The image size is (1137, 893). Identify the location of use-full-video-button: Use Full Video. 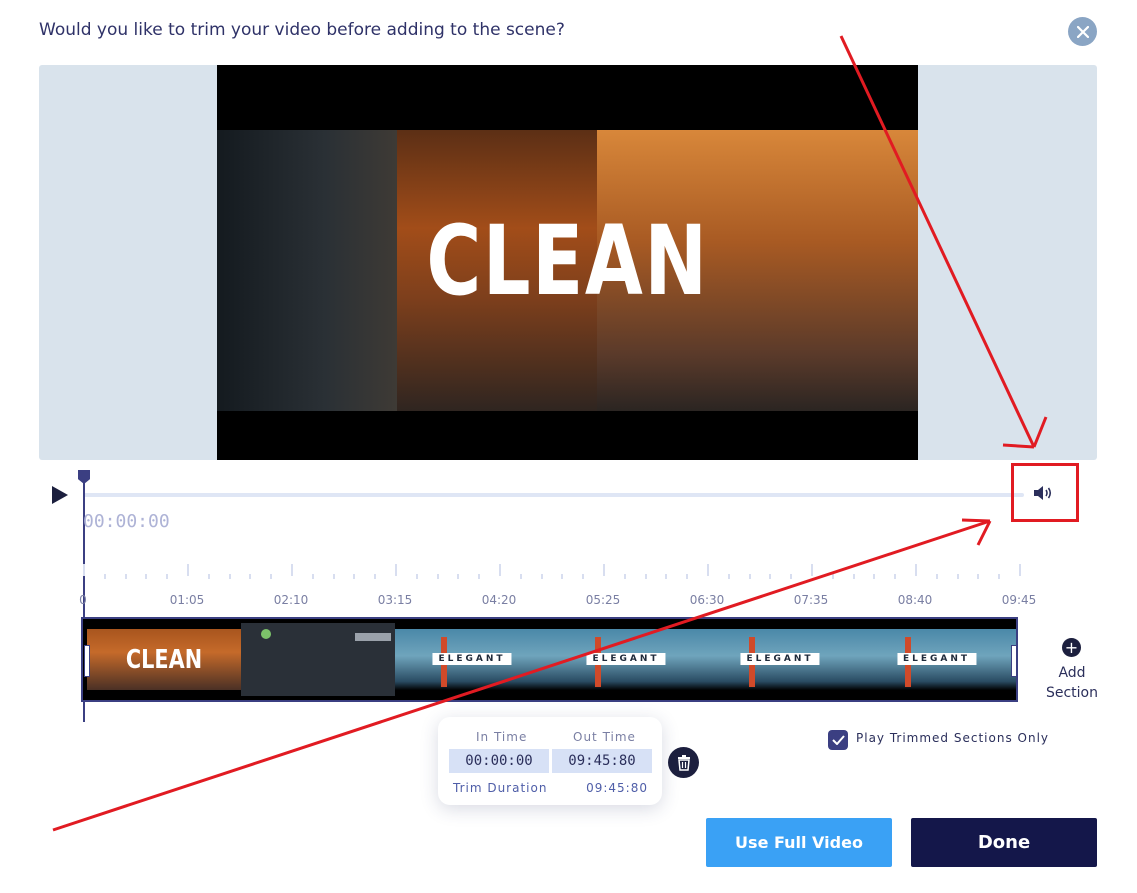
(799, 842).